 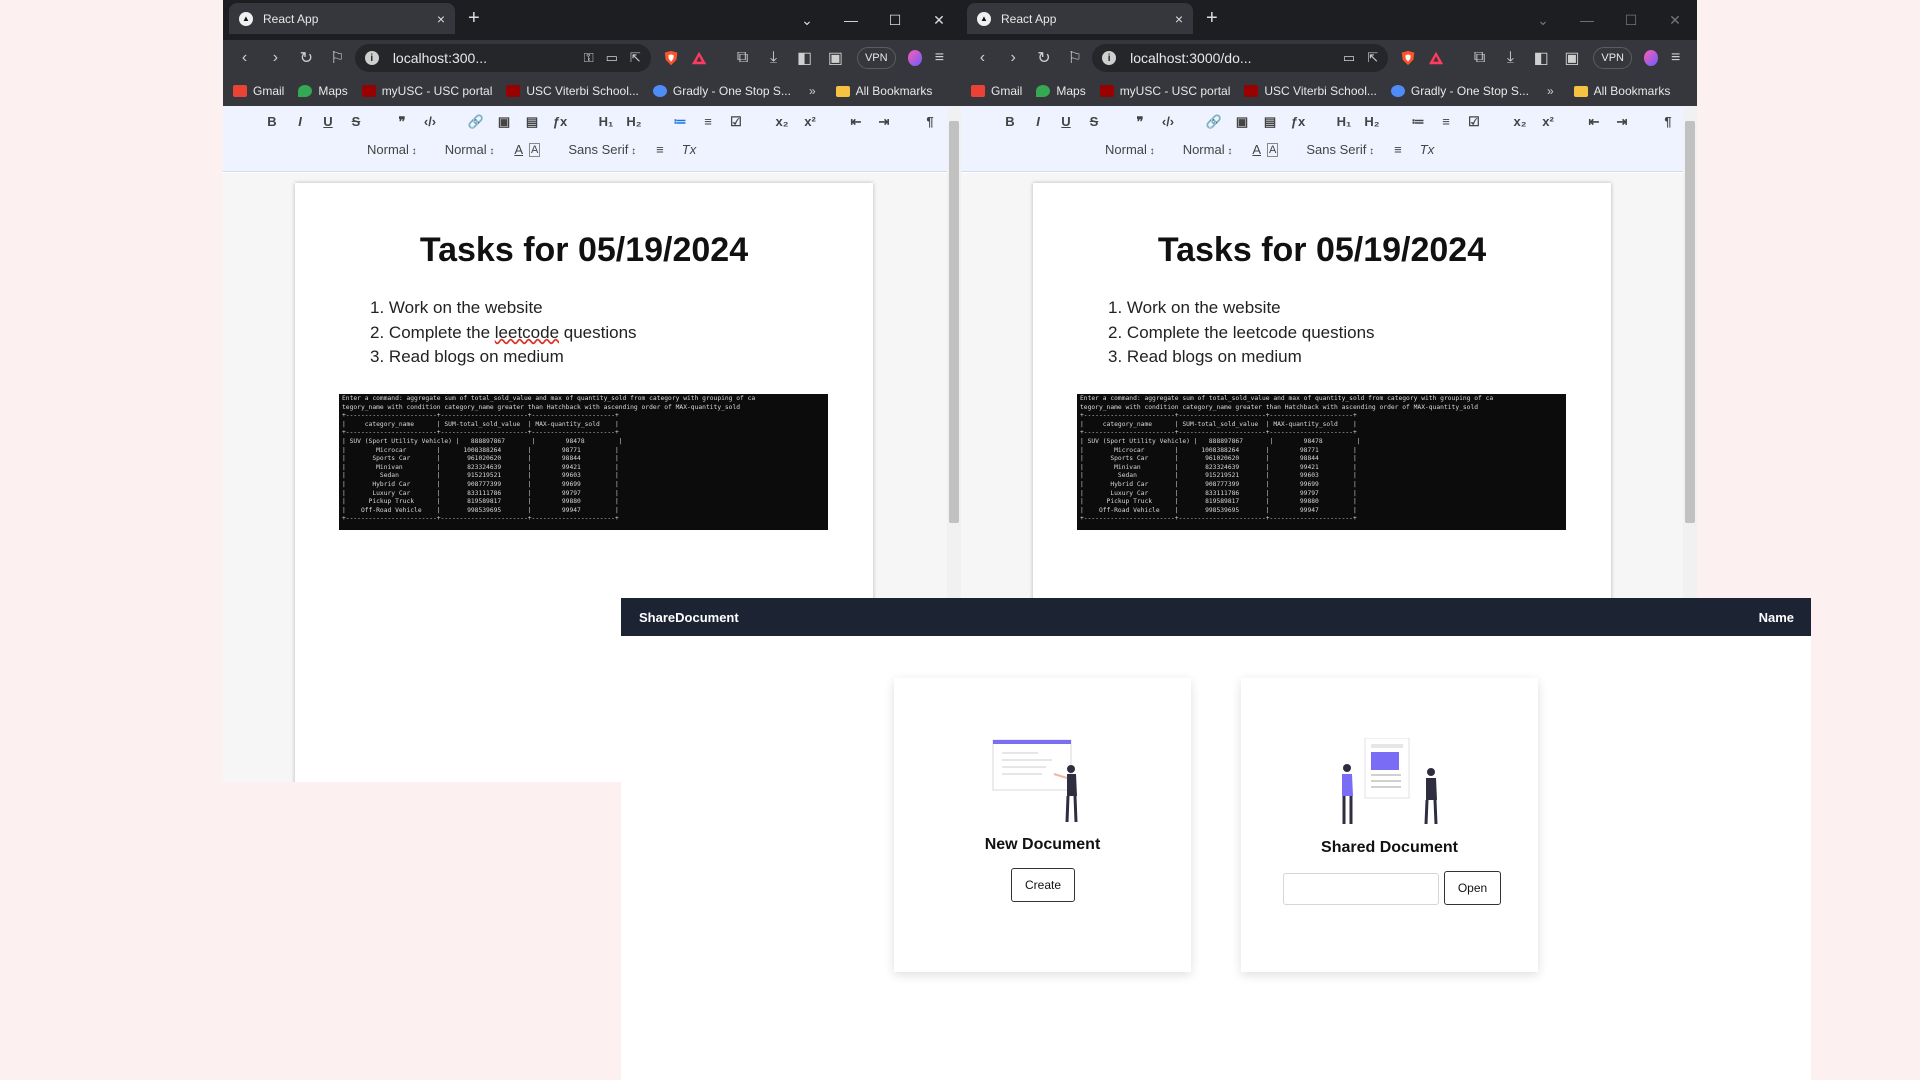 I want to click on brand-link: ShareDocument, so click(x=689, y=617).